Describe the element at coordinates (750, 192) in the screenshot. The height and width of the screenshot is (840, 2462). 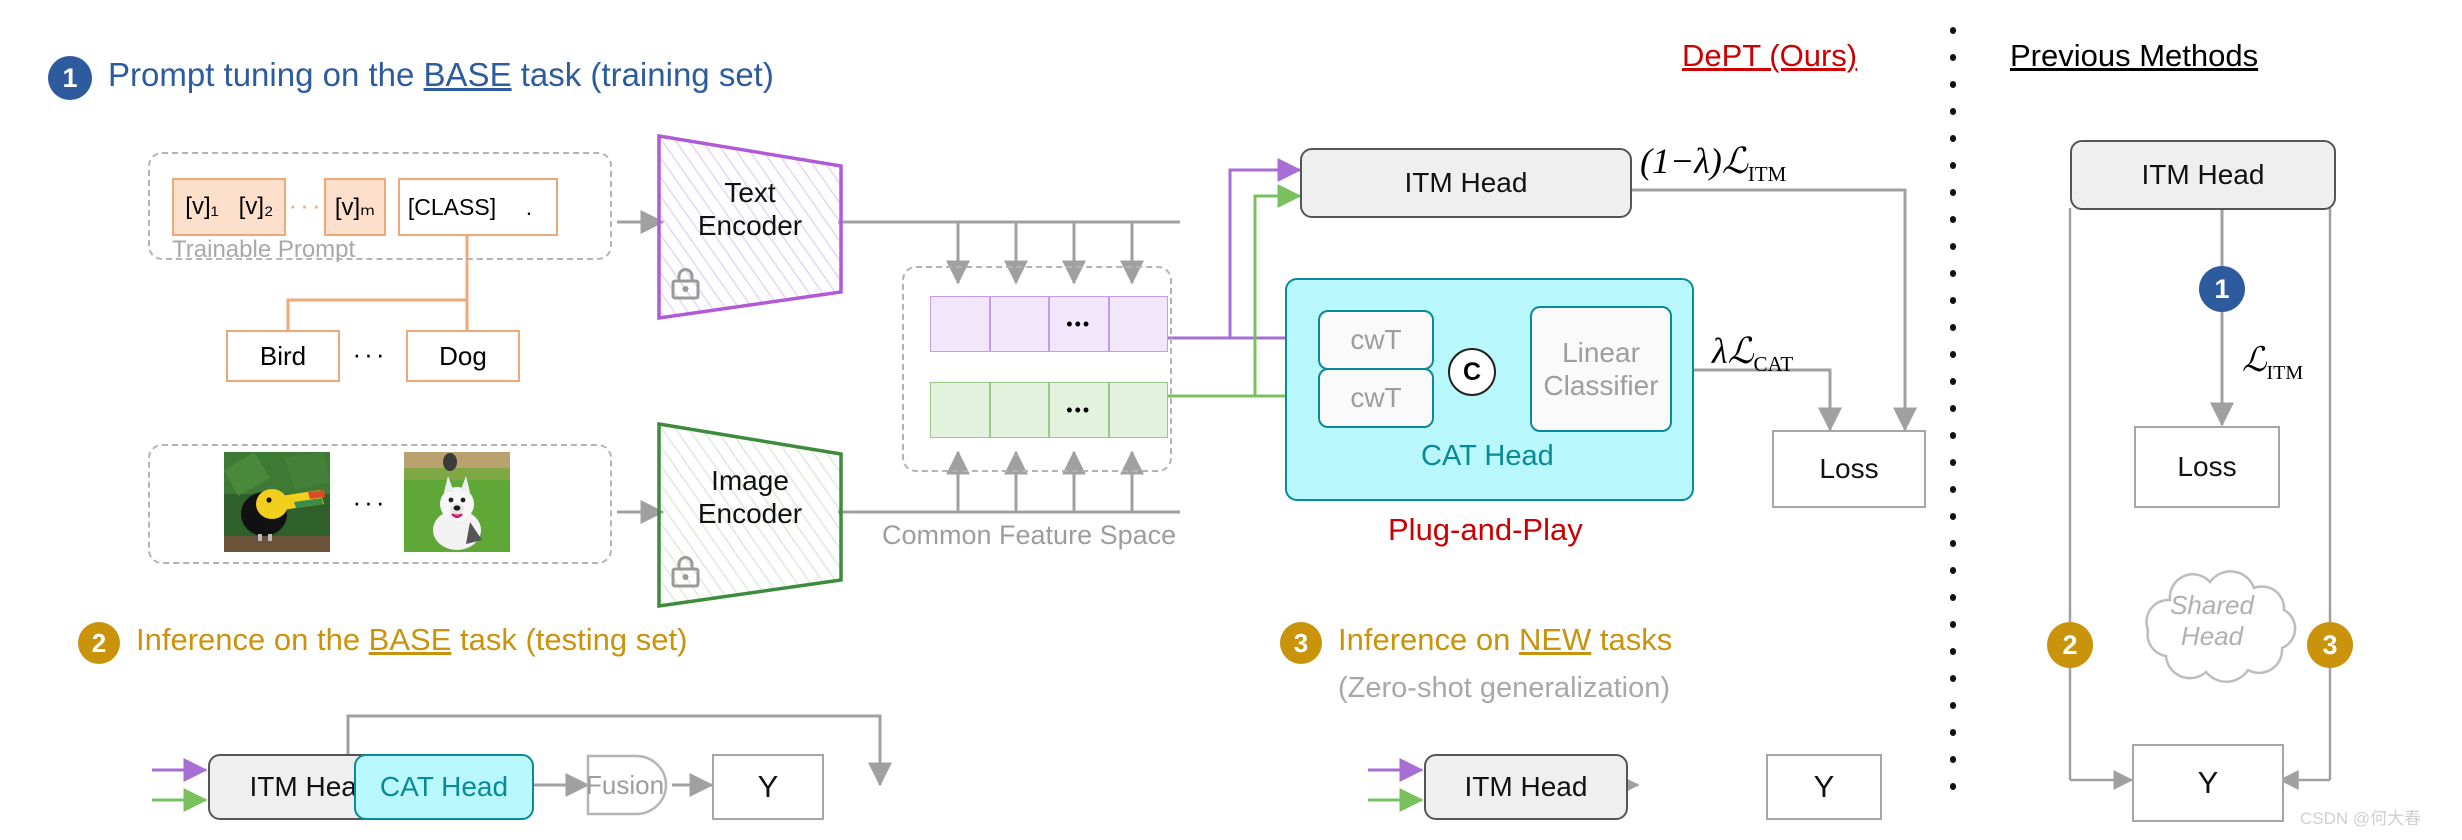
I see `text-encoder-line1: Text` at that location.